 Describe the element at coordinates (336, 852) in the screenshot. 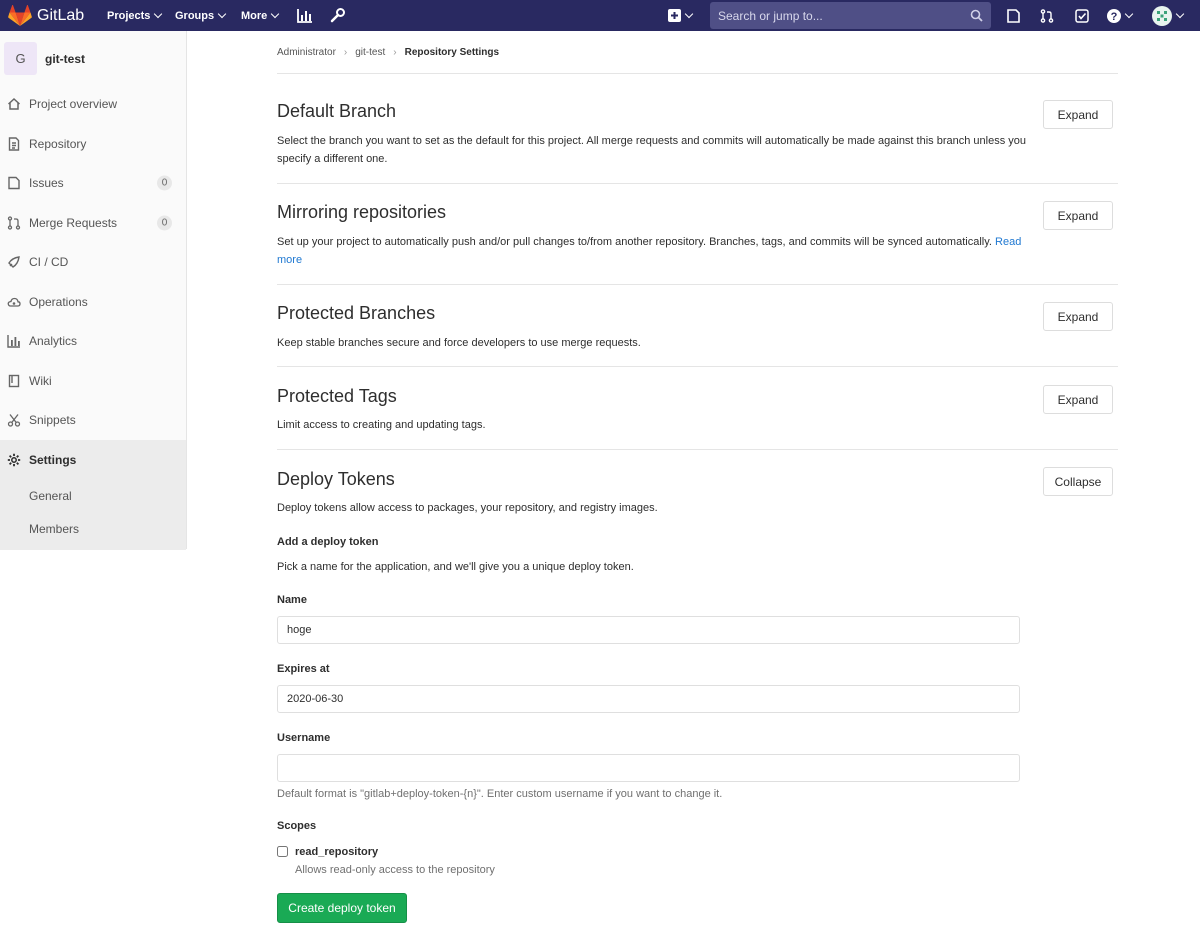

I see `read-repository-label: read_repository` at that location.